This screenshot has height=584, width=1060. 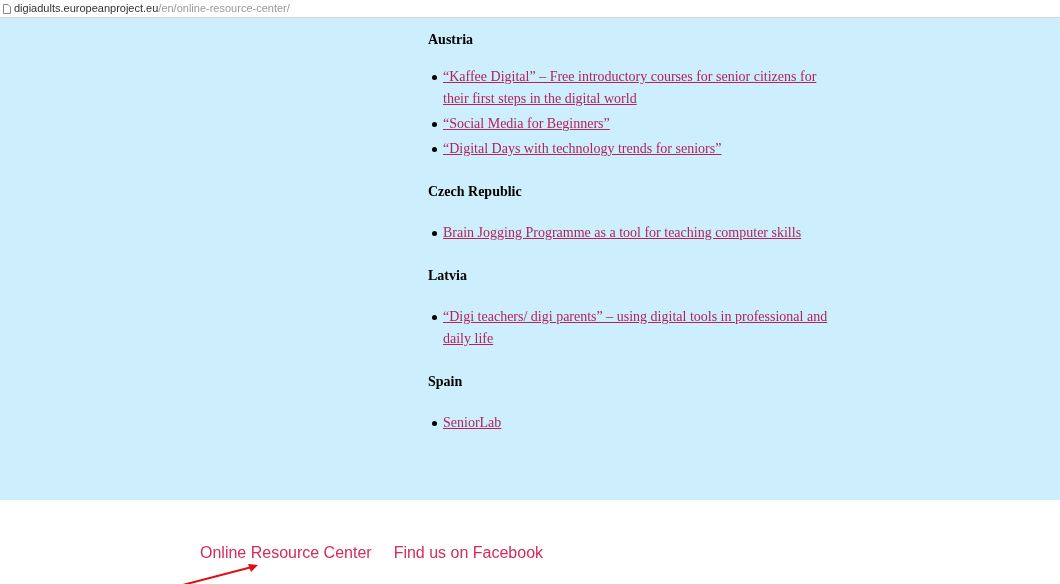 I want to click on section-heading: Austria, so click(x=451, y=40).